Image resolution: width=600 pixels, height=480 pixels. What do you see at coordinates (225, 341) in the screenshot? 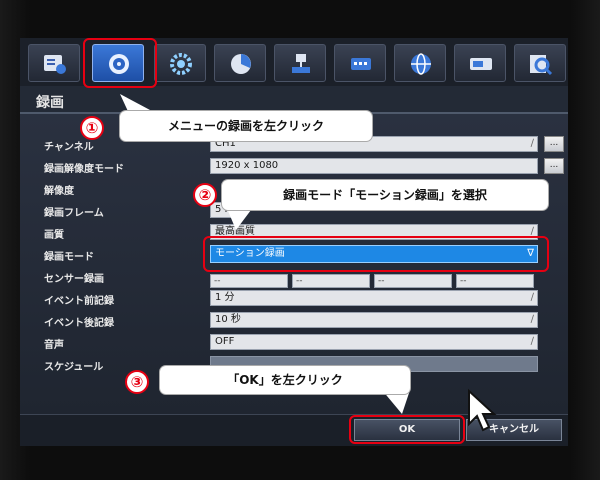
I see `audio-value: OFF` at bounding box center [225, 341].